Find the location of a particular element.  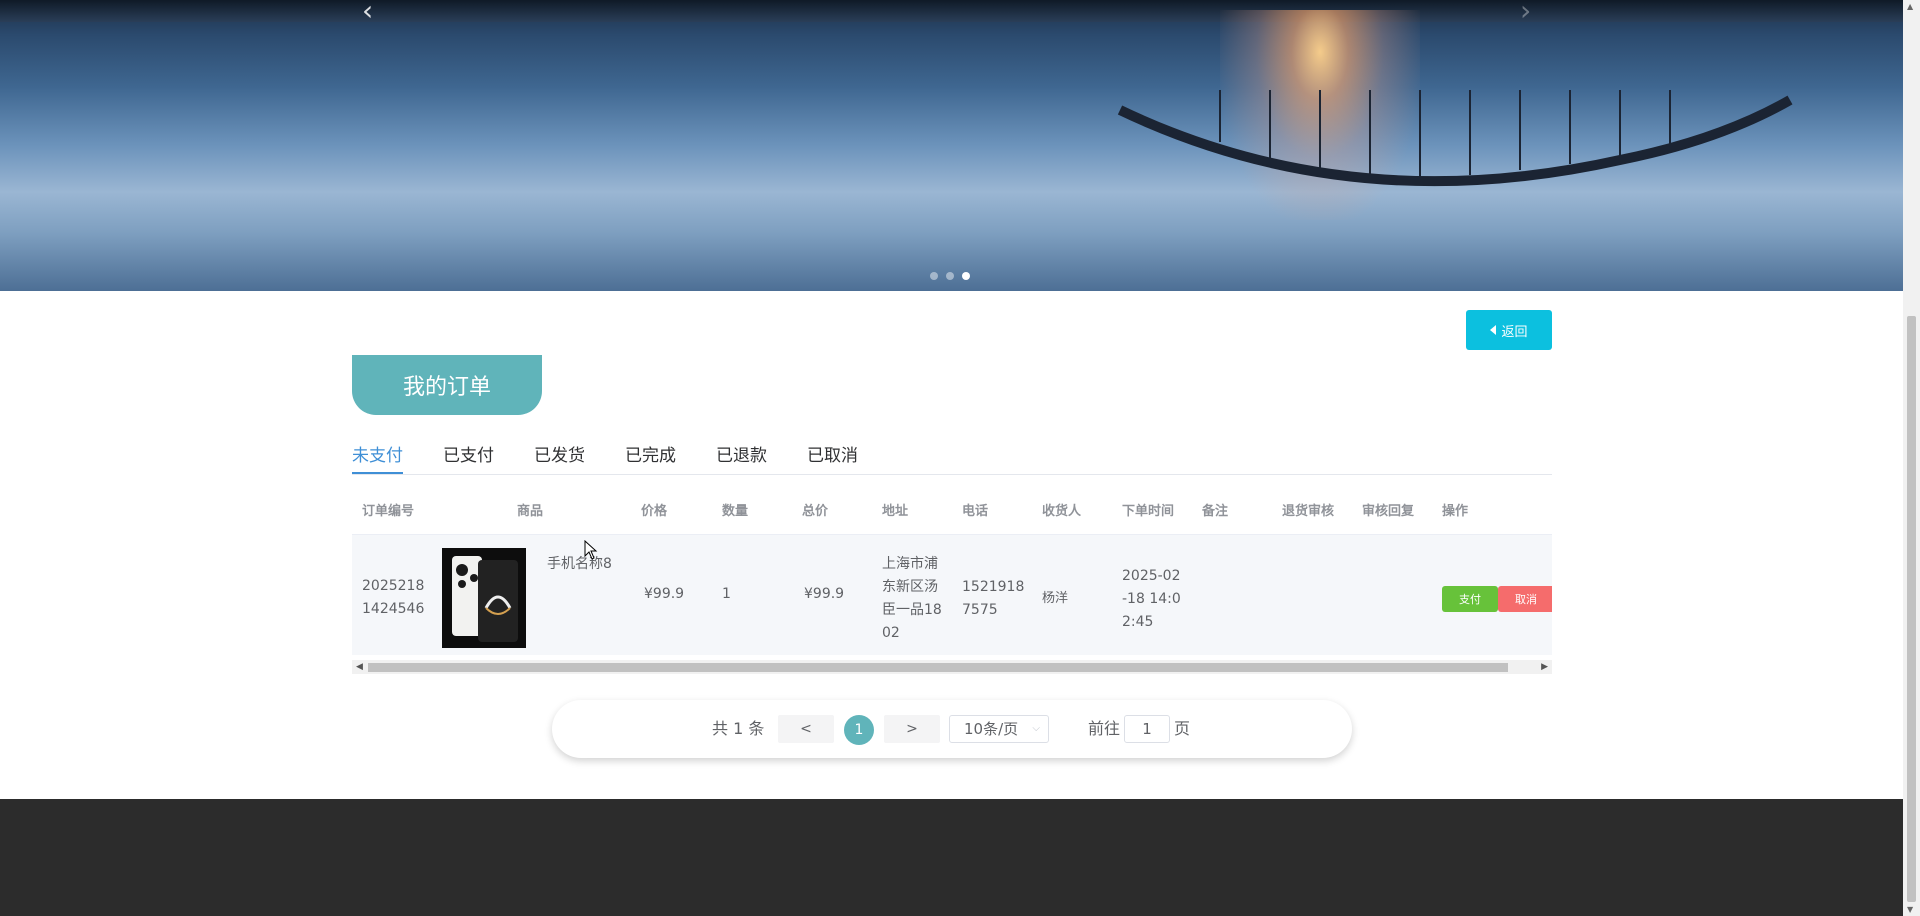

col-phone: 电话 is located at coordinates (975, 511).